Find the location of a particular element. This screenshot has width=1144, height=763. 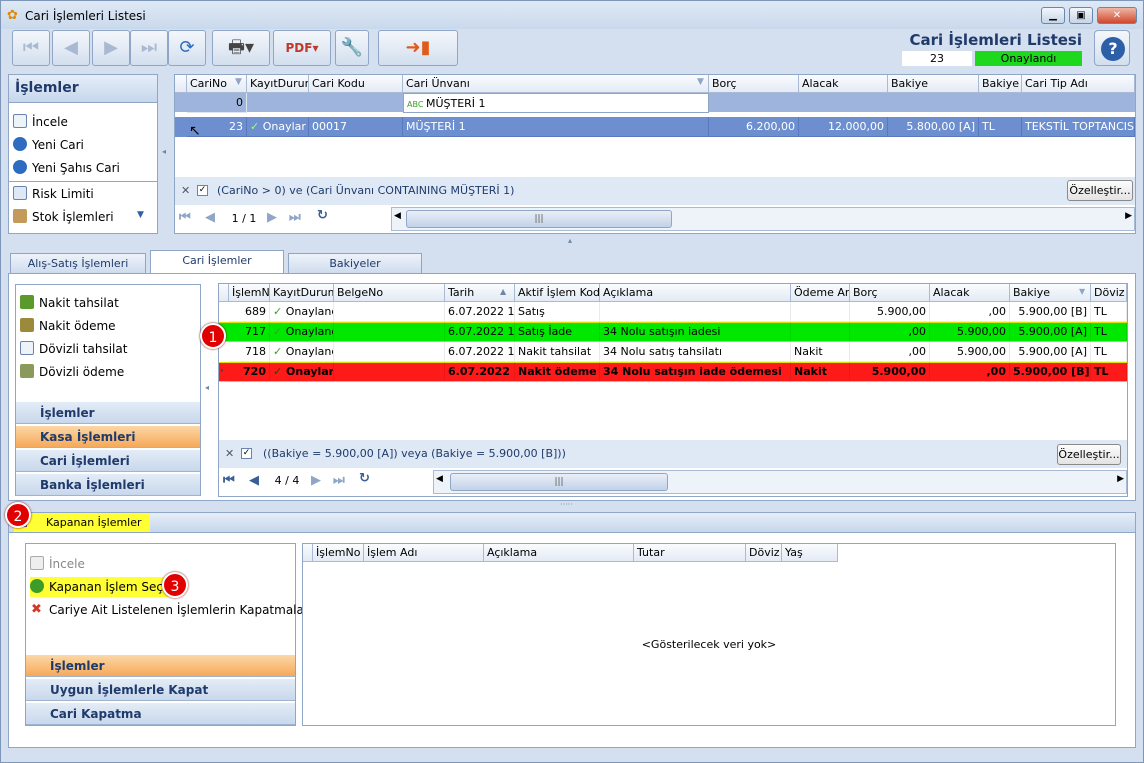

print-icon: 🖶▾ is located at coordinates (241, 48).